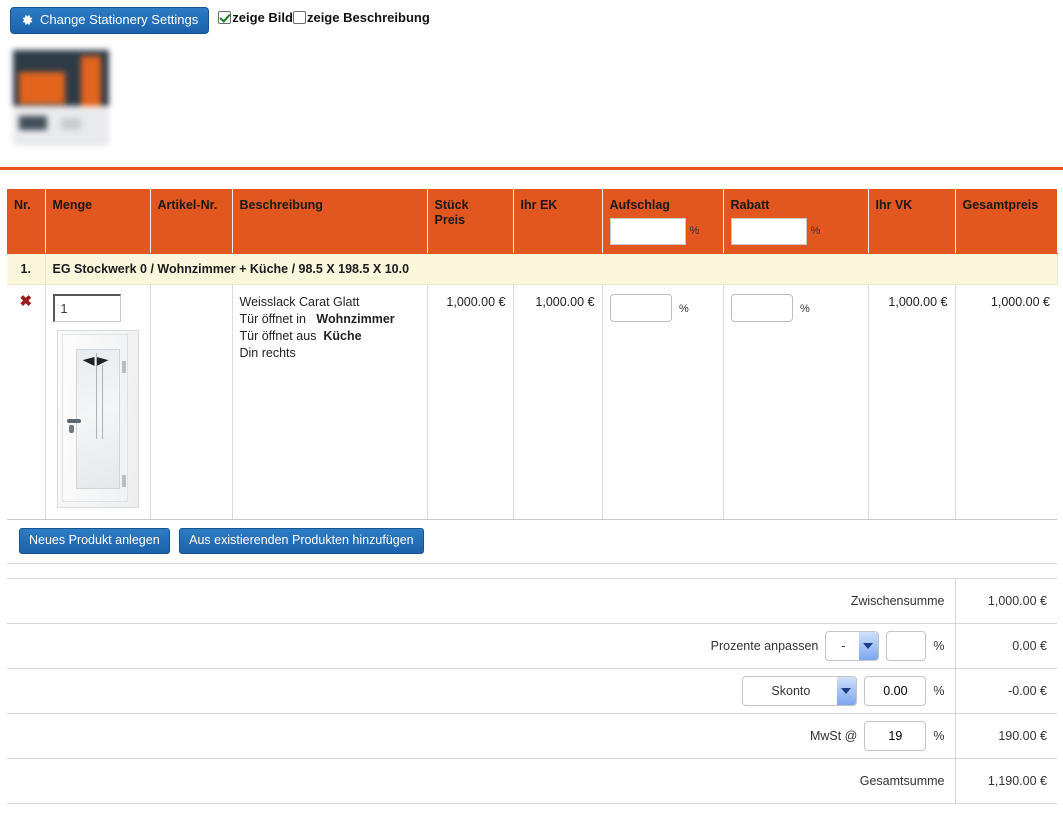  What do you see at coordinates (450, 220) in the screenshot?
I see `header-stueck-line2: Preis` at bounding box center [450, 220].